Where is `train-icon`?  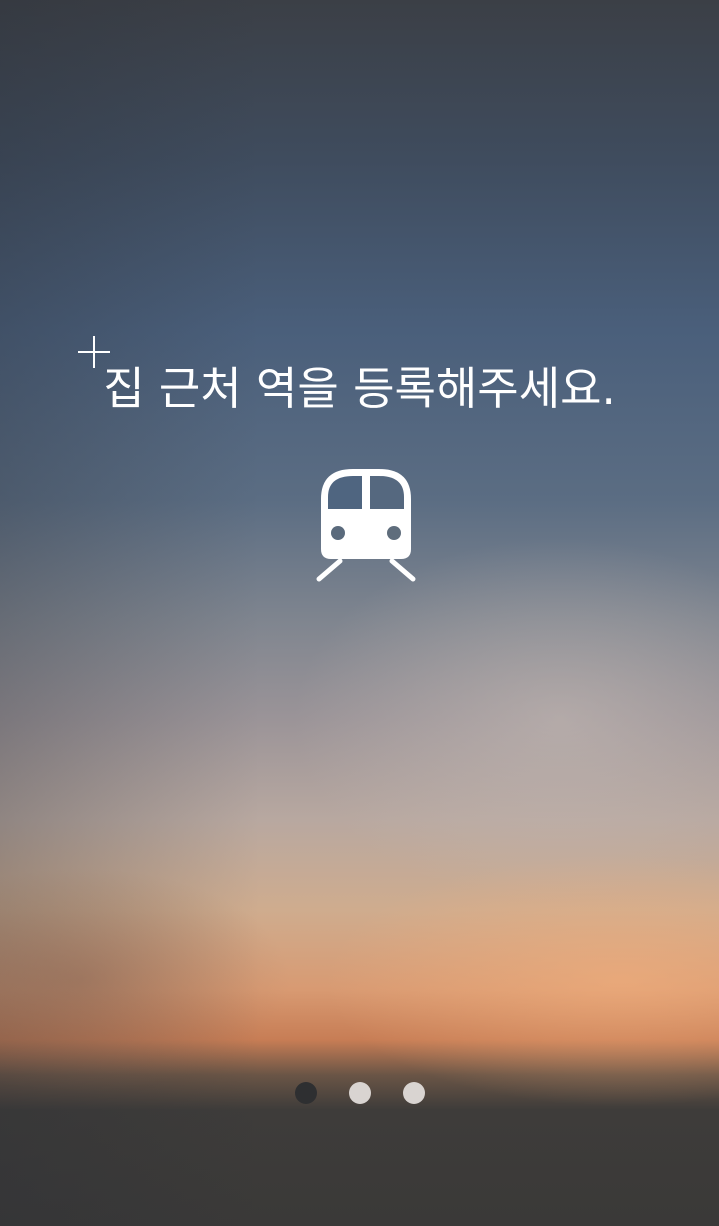 train-icon is located at coordinates (366, 525).